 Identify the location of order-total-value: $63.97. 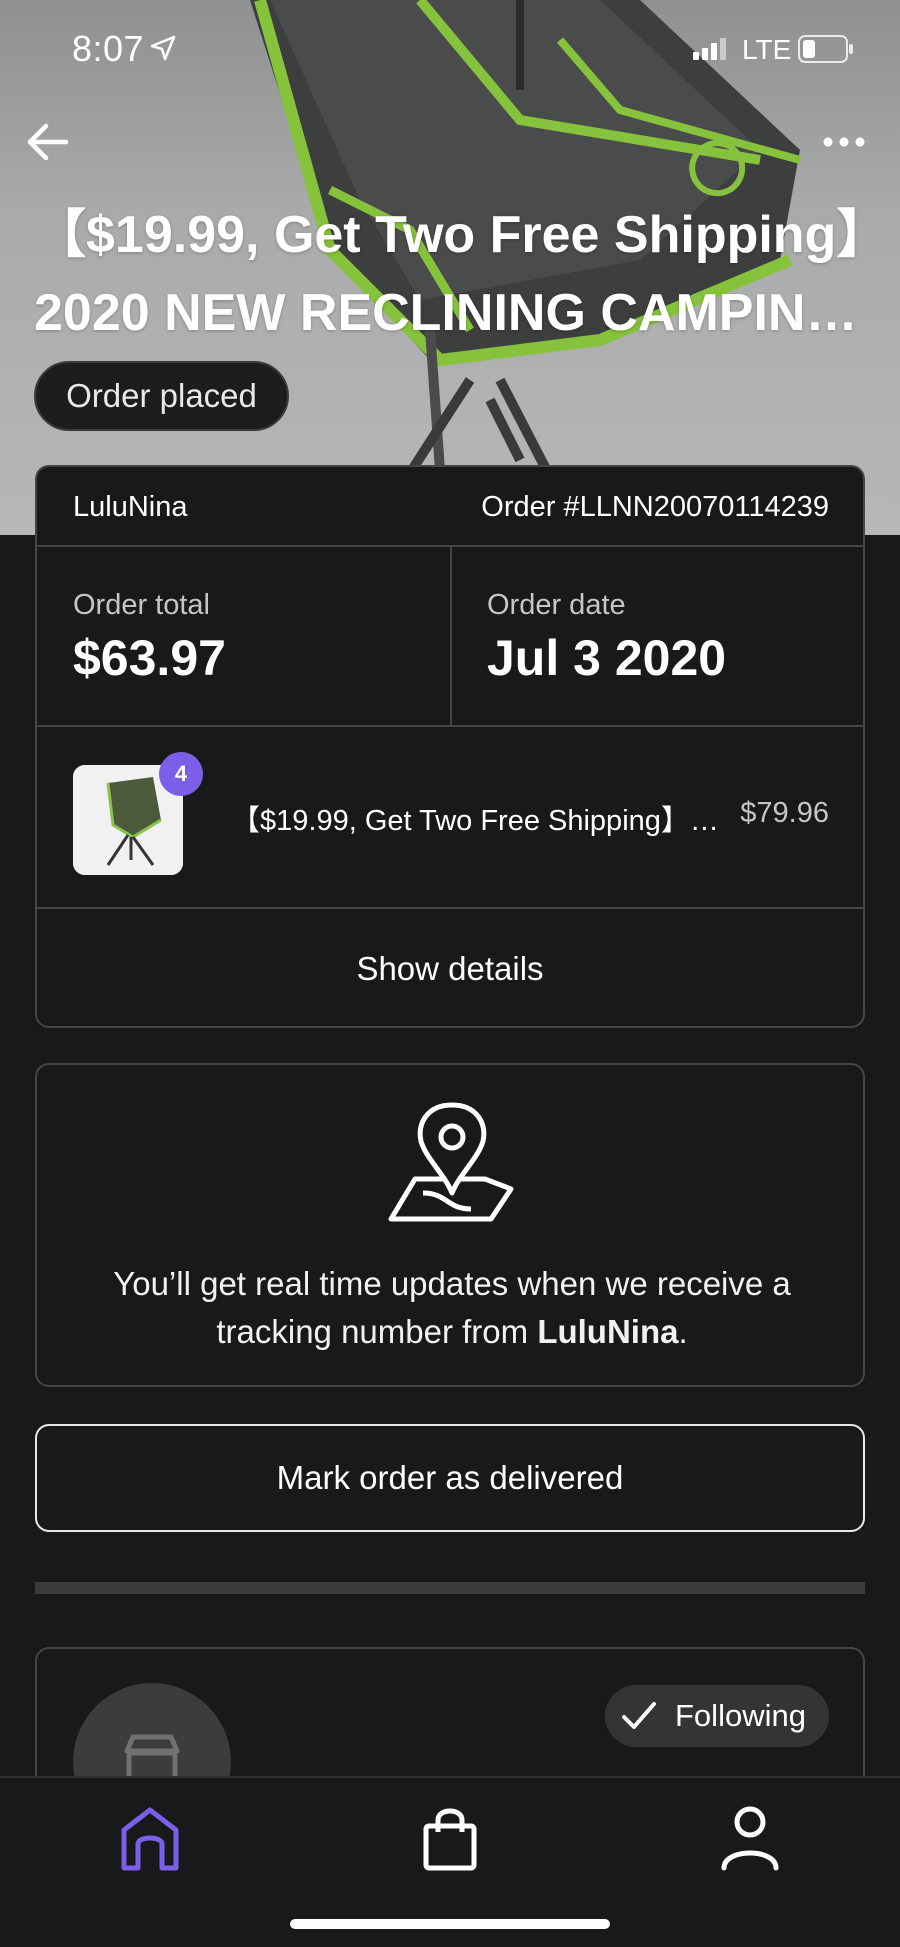
(149, 658).